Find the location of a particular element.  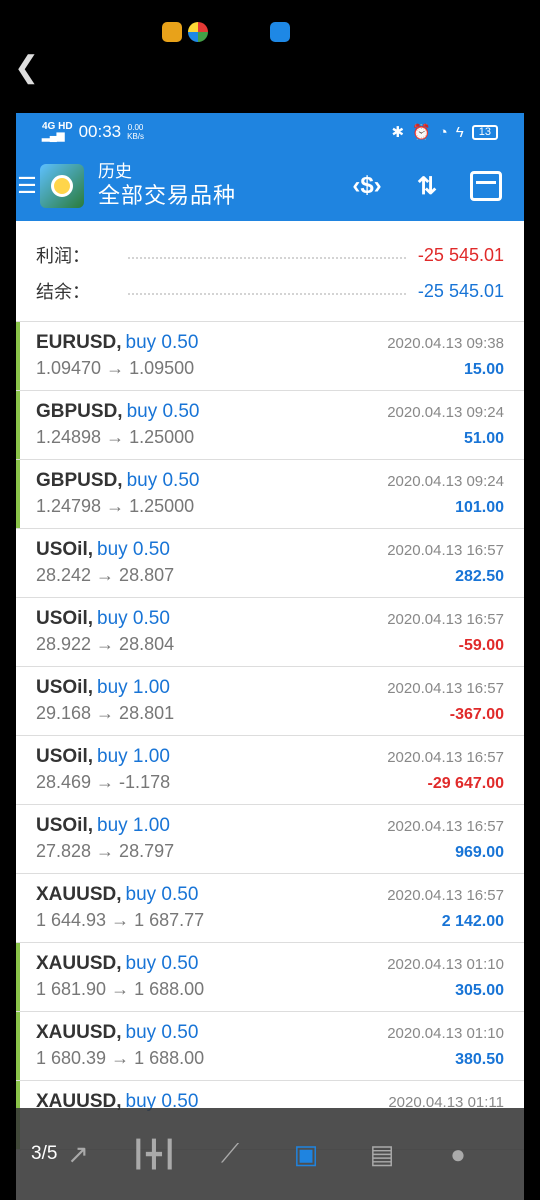

calendar-icon is located at coordinates (486, 186).